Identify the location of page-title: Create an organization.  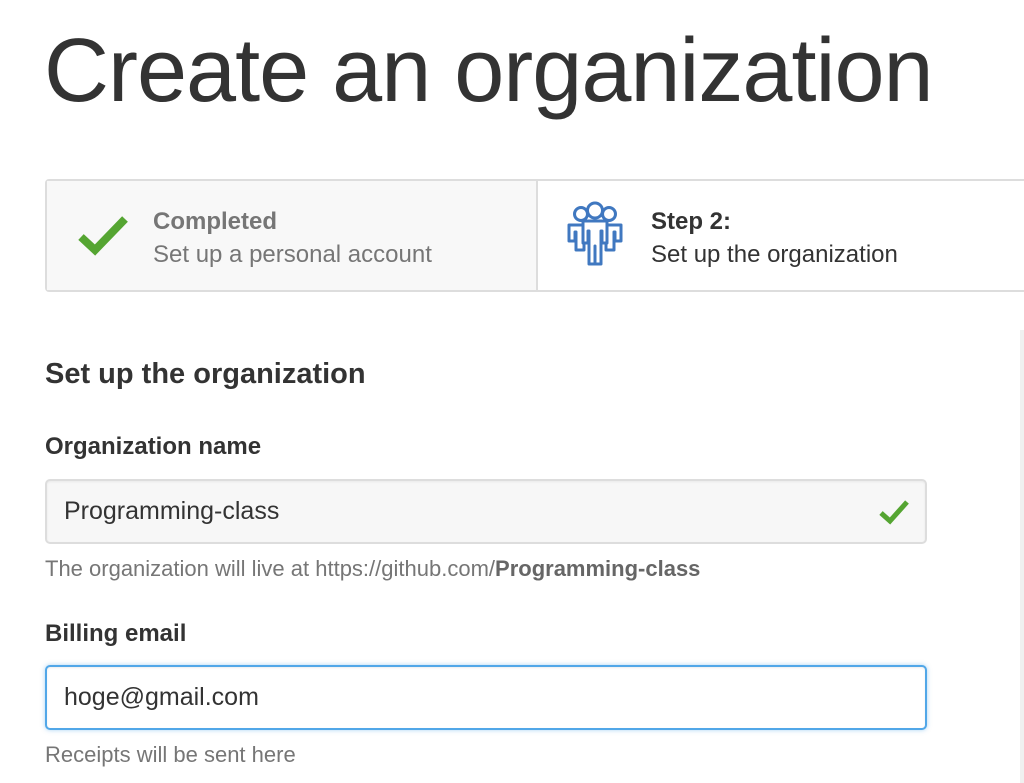
(489, 71).